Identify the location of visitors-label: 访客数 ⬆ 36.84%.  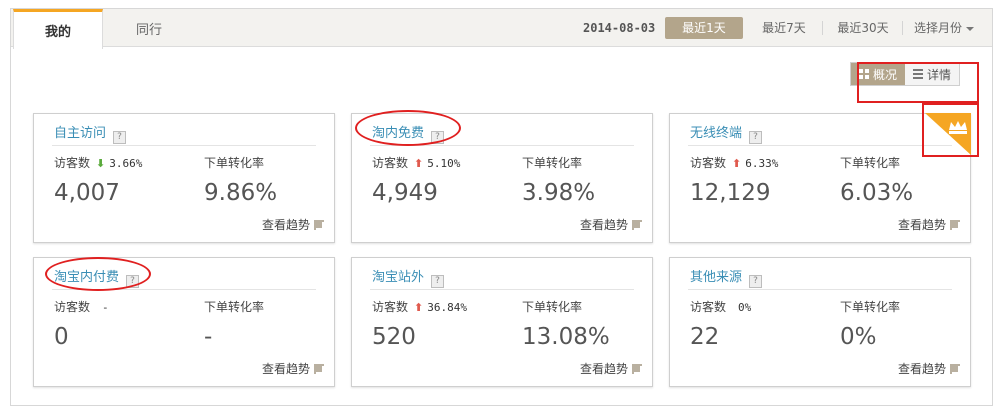
(419, 306).